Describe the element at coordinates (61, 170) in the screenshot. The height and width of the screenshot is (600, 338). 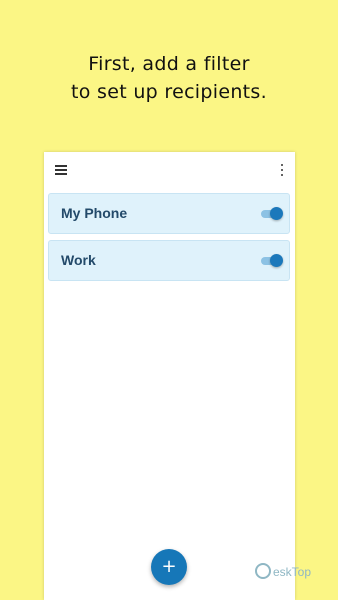
I see `hamburger-menu-icon` at that location.